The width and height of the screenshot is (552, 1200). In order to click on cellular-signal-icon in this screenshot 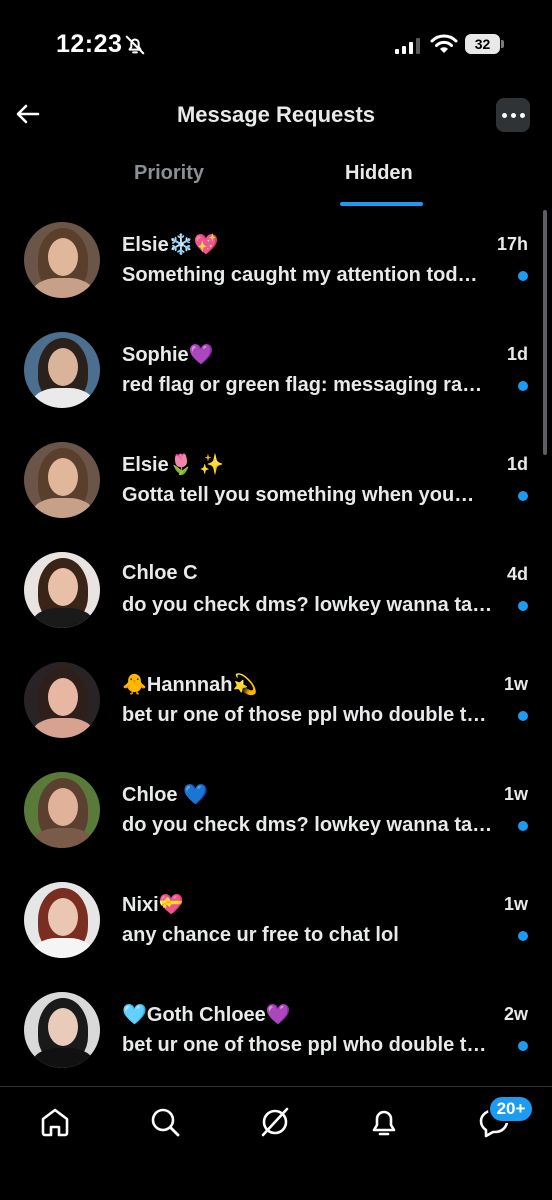, I will do `click(407, 45)`.